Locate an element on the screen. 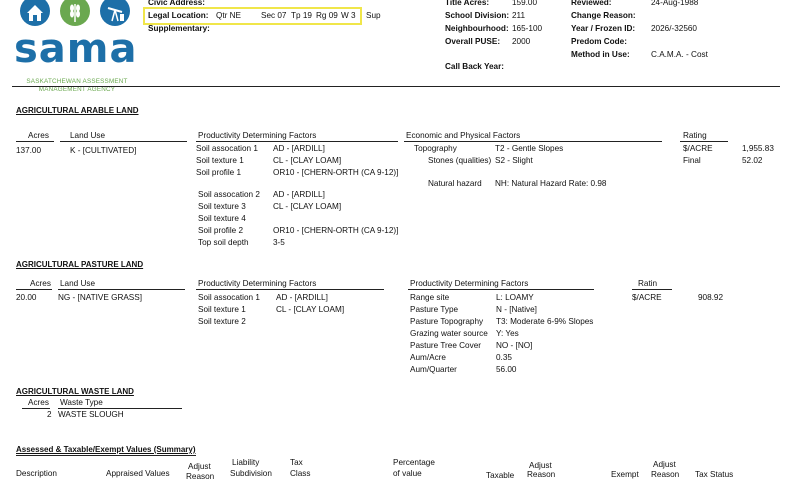 This screenshot has width=800, height=482. arable-pdf1-label: Soil profile 1 is located at coordinates (219, 172).